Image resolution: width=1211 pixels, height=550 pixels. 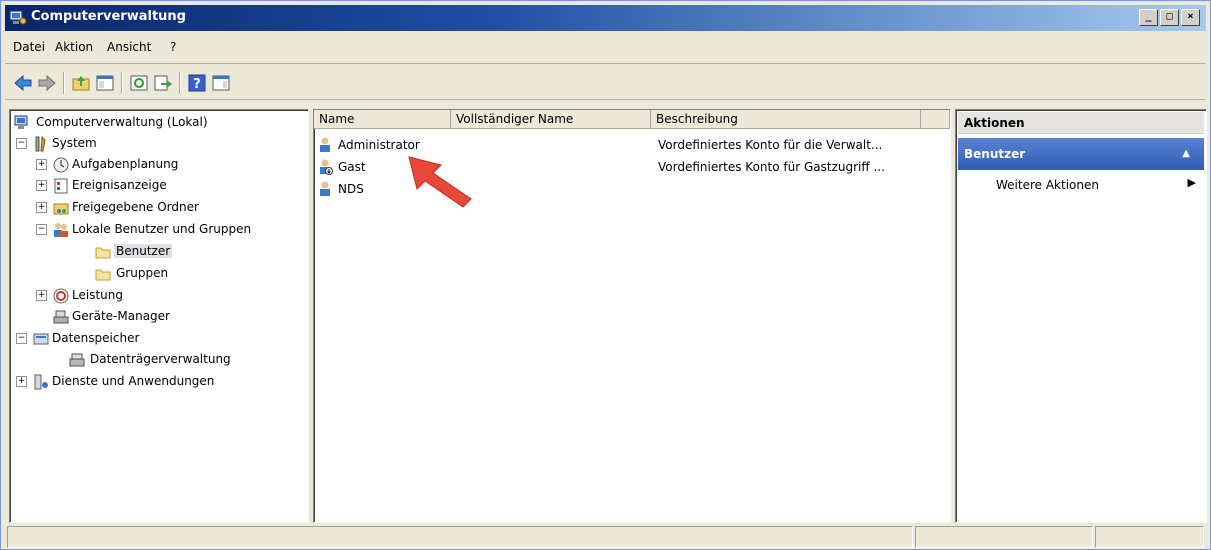 I want to click on menu-help: ?, so click(x=173, y=47).